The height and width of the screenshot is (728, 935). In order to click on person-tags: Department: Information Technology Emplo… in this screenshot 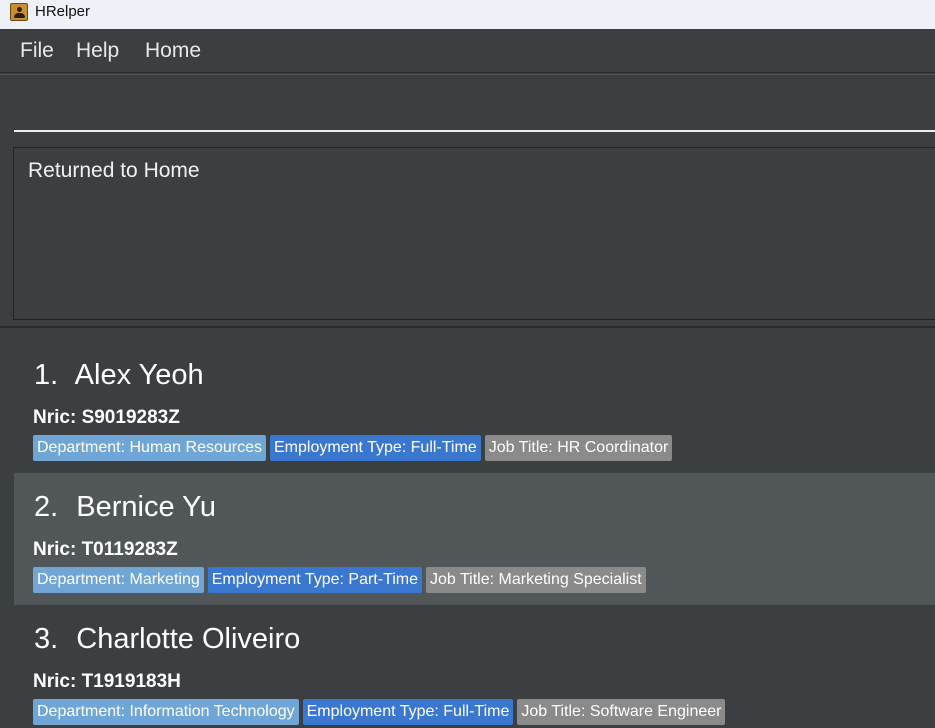, I will do `click(379, 712)`.